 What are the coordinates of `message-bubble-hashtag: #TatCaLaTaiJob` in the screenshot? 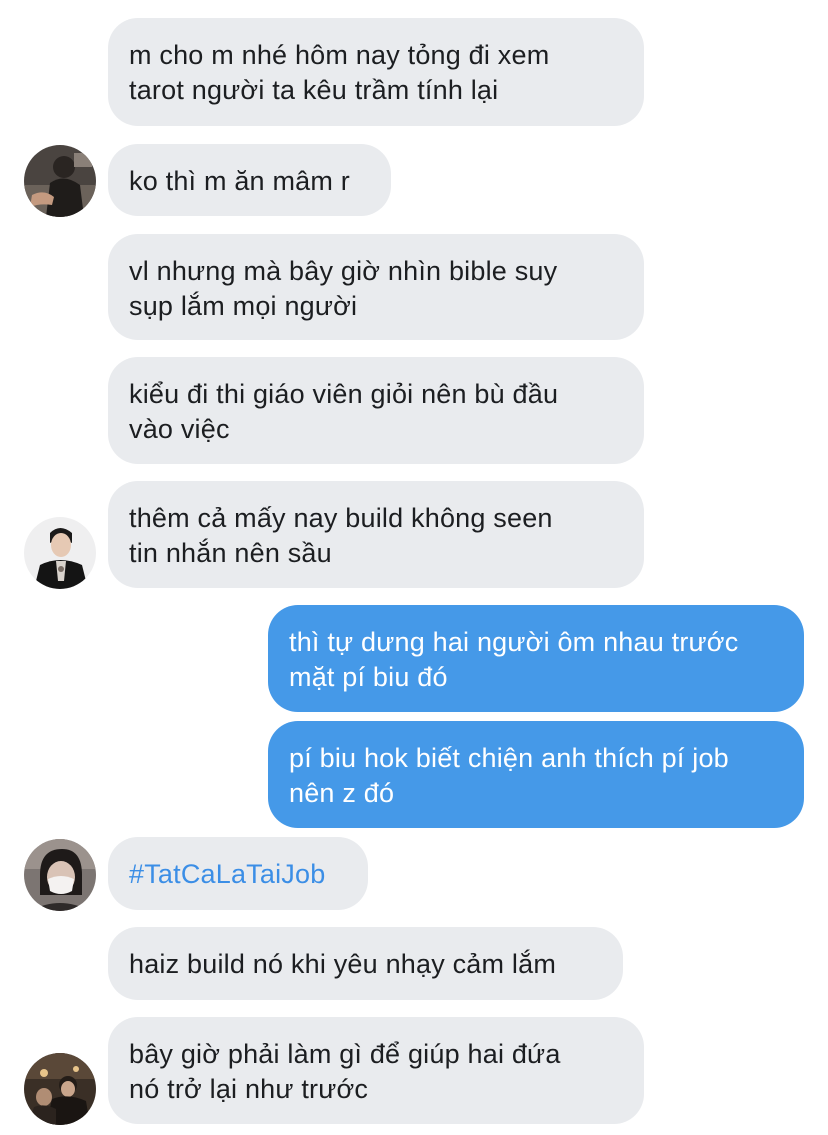 It's located at (238, 873).